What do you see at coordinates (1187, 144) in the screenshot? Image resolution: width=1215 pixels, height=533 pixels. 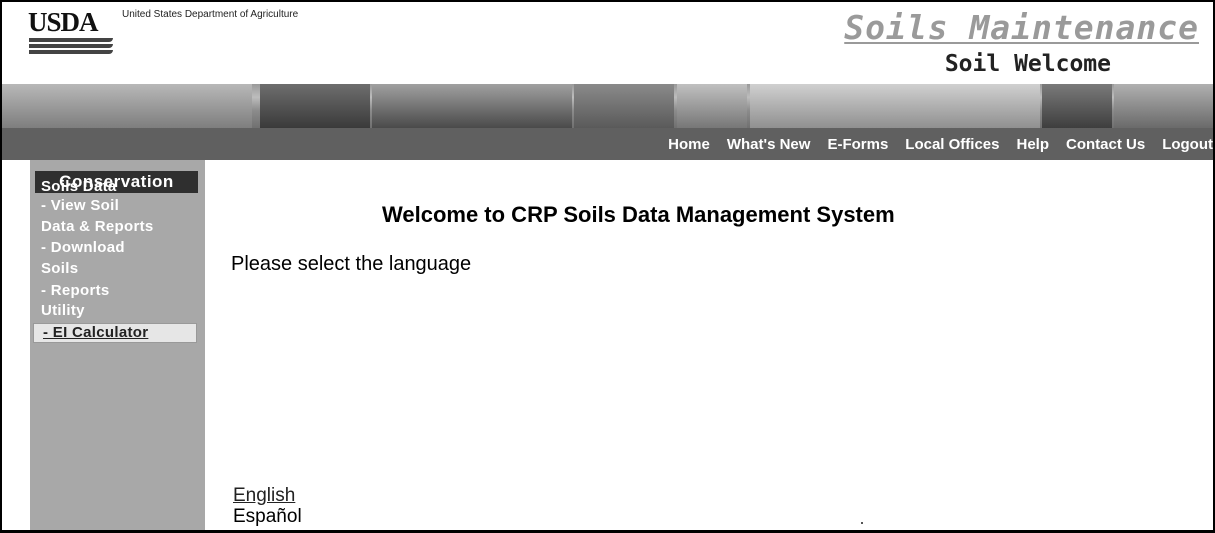 I see `nav-logout: Logout` at bounding box center [1187, 144].